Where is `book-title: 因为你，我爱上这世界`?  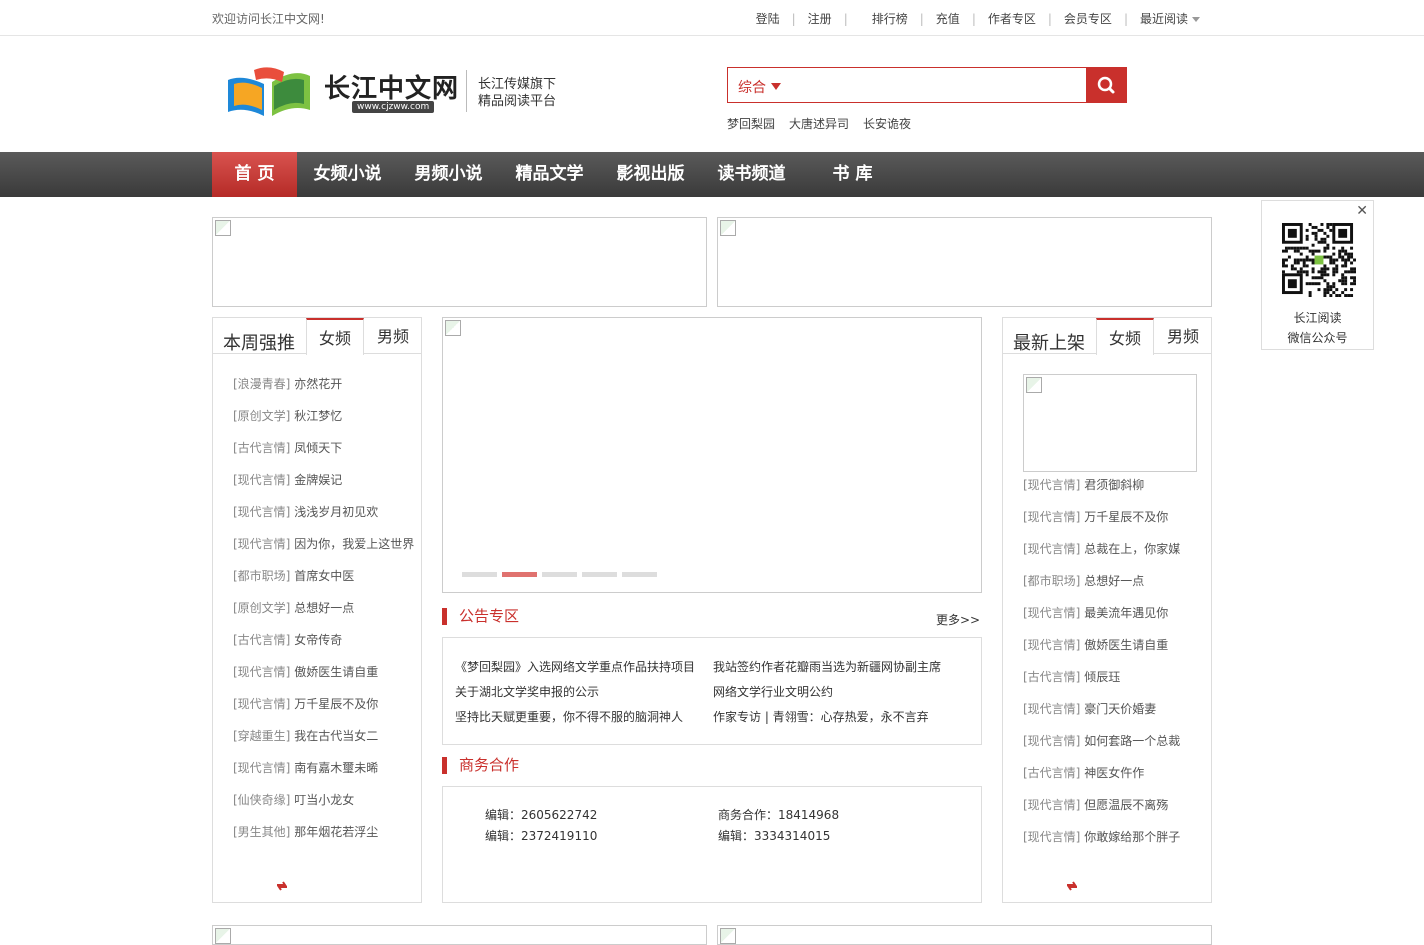 book-title: 因为你，我爱上这世界 is located at coordinates (354, 544).